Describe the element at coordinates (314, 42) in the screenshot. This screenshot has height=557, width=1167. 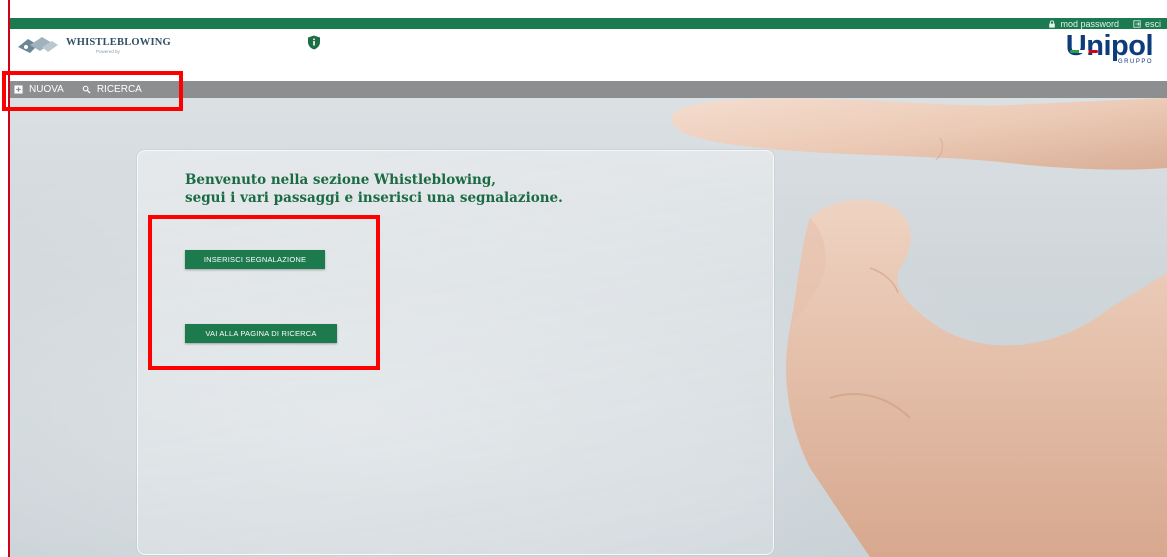
I see `shield-icon` at that location.